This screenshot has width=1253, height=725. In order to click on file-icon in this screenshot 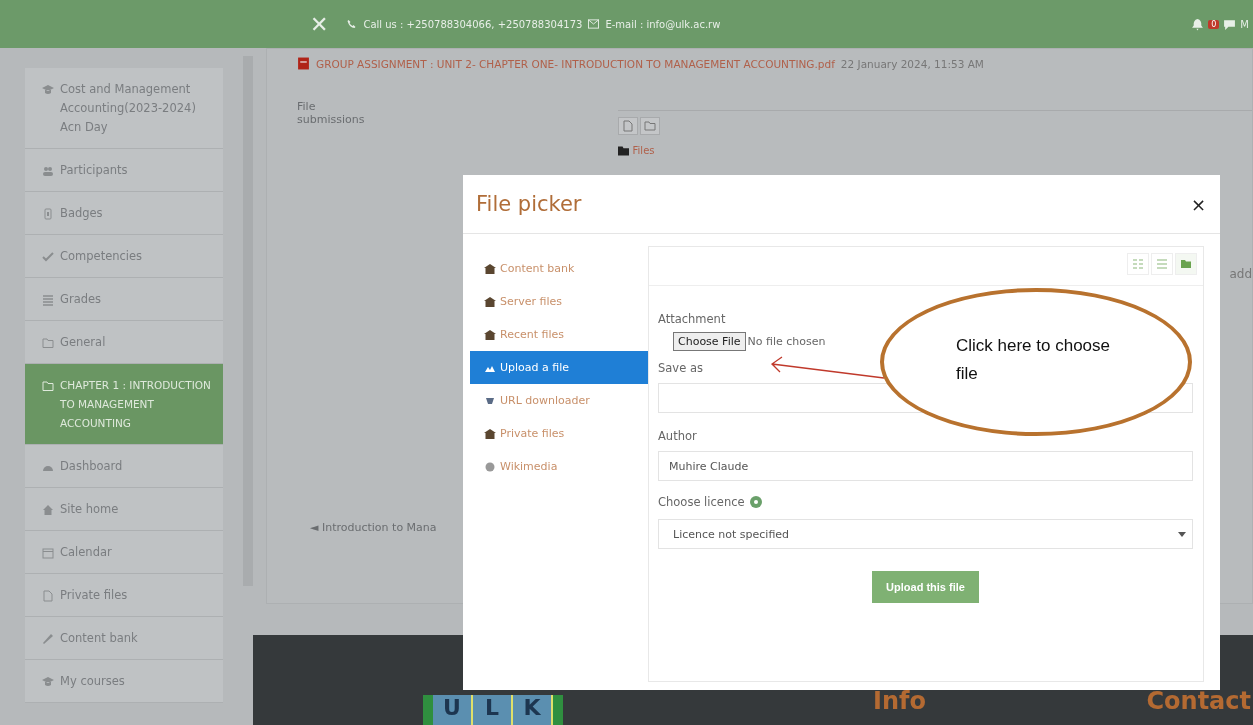, I will do `click(48, 596)`.